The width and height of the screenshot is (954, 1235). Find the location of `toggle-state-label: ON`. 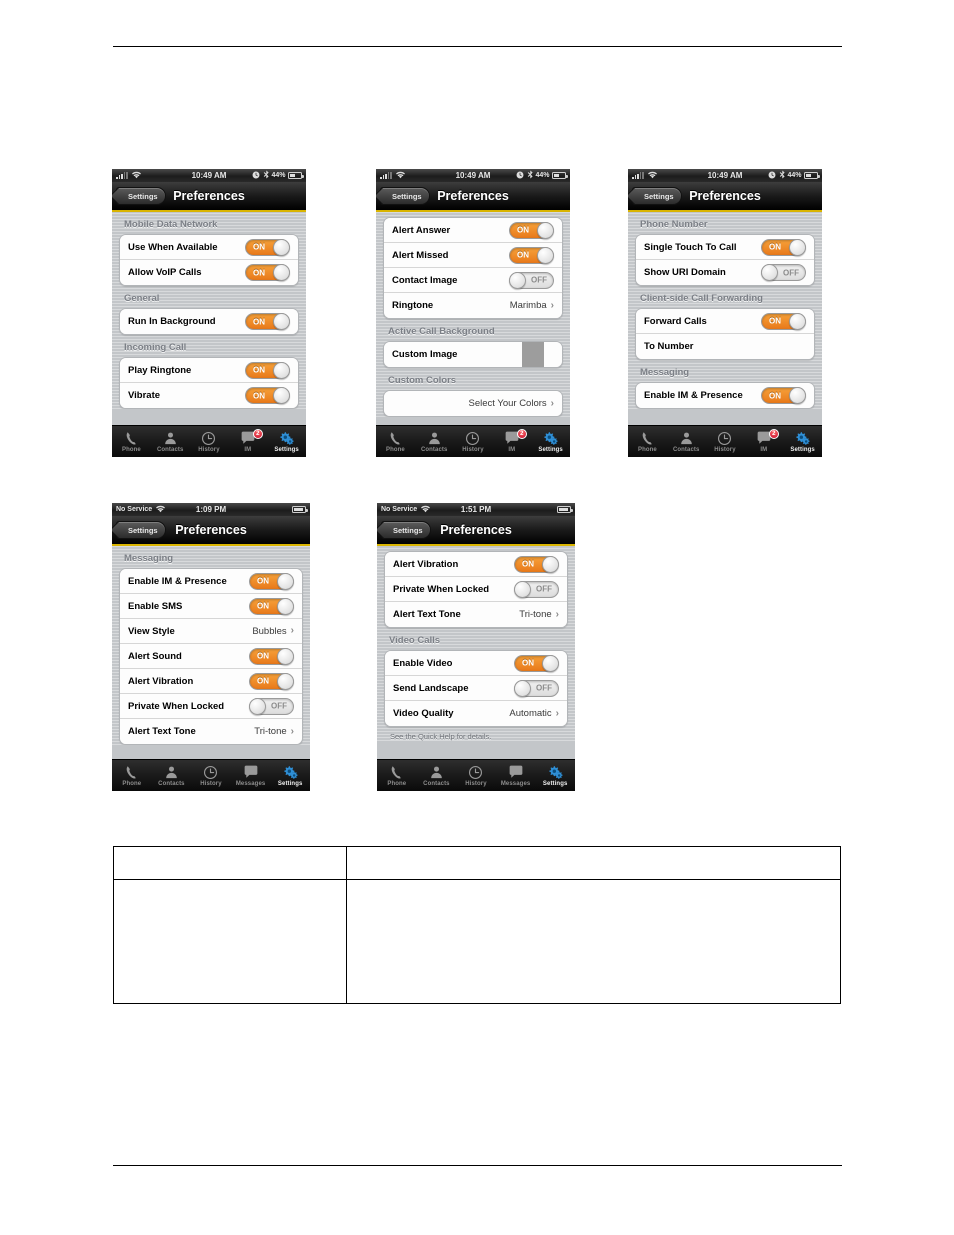

toggle-state-label: ON is located at coordinates (528, 663).